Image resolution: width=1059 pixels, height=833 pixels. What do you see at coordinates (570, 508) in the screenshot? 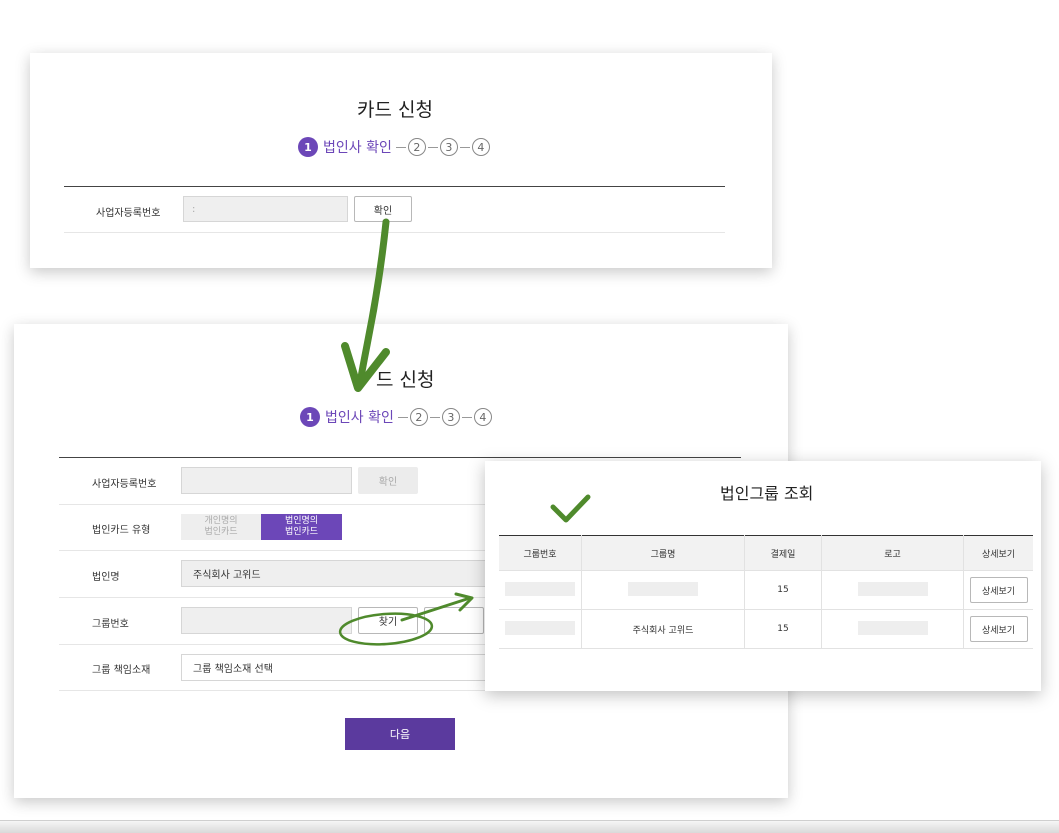
I see `check-mark-annotation` at bounding box center [570, 508].